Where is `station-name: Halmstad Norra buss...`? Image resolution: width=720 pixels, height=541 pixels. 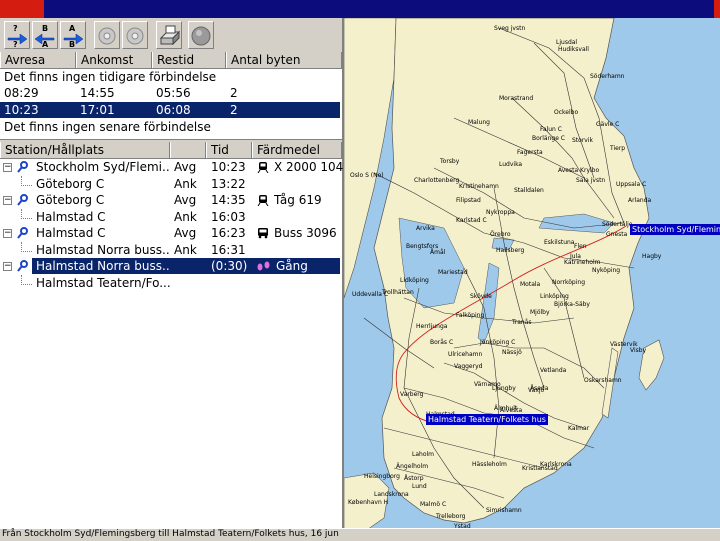 station-name: Halmstad Norra buss... is located at coordinates (103, 250).